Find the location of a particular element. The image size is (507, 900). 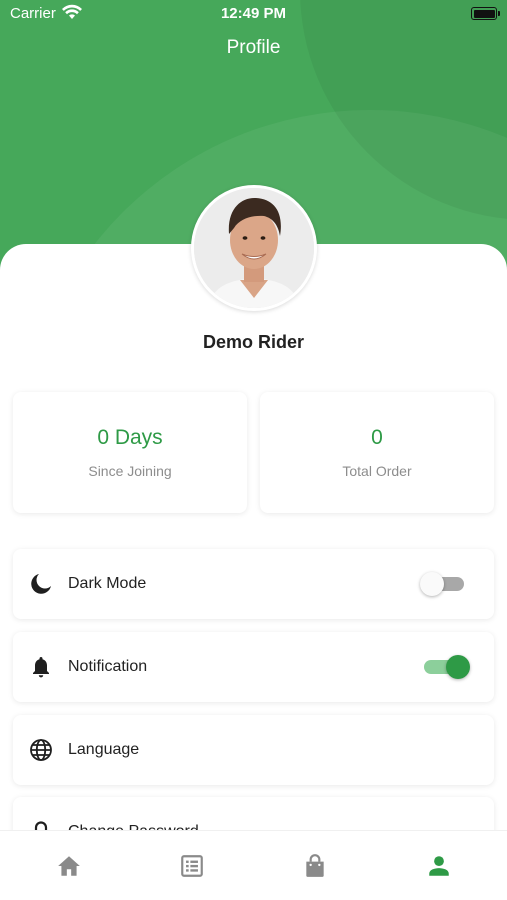

stat-label: Total Order is located at coordinates (377, 471).